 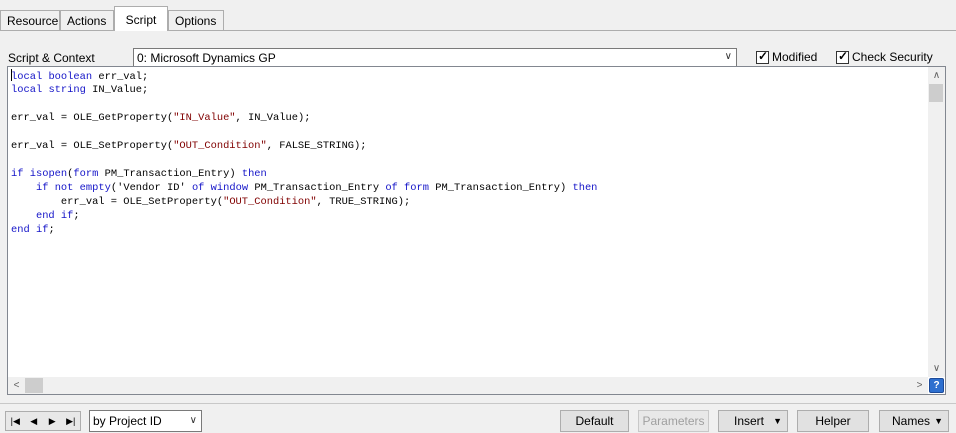 I want to click on check-security-checkbox: Check Security, so click(x=884, y=56).